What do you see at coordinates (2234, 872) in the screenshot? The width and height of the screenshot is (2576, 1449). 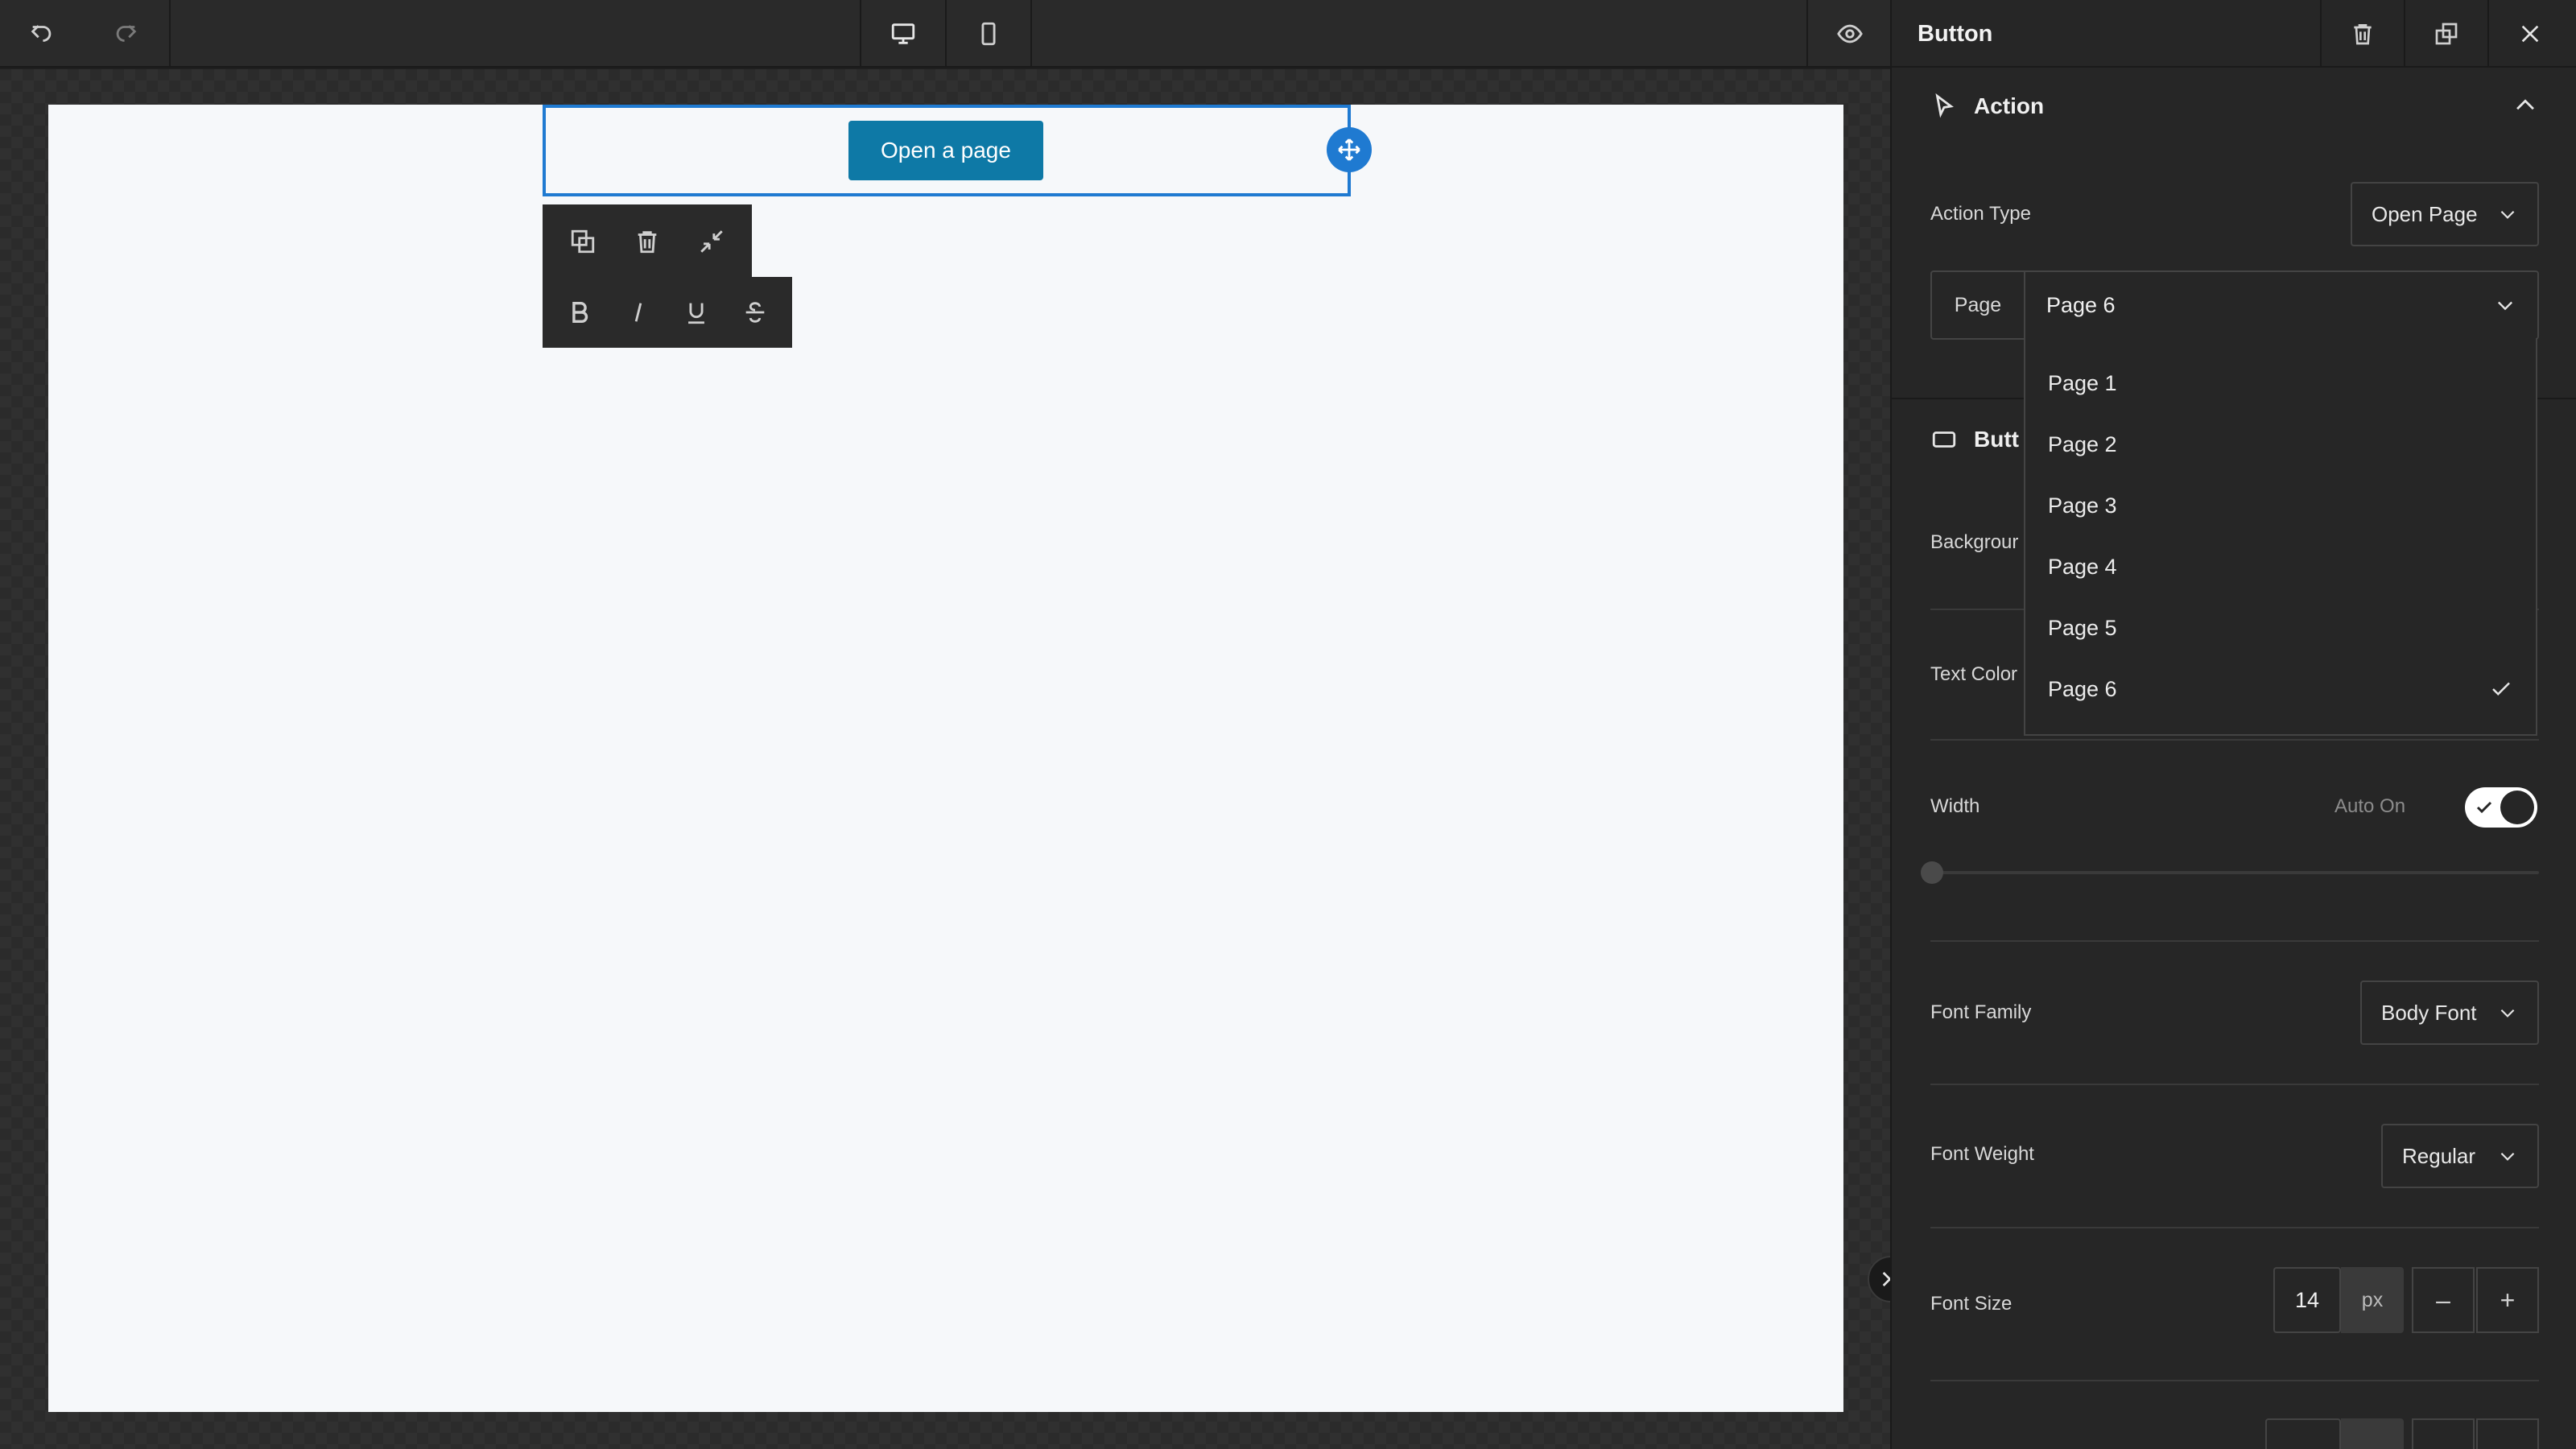 I see `width-slider-track` at bounding box center [2234, 872].